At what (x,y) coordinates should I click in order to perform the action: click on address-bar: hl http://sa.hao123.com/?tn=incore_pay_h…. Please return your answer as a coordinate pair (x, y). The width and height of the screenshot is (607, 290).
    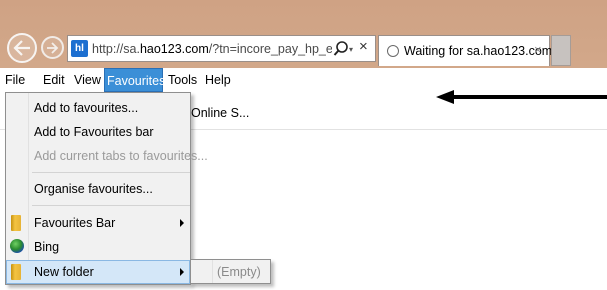
    Looking at the image, I should click on (221, 48).